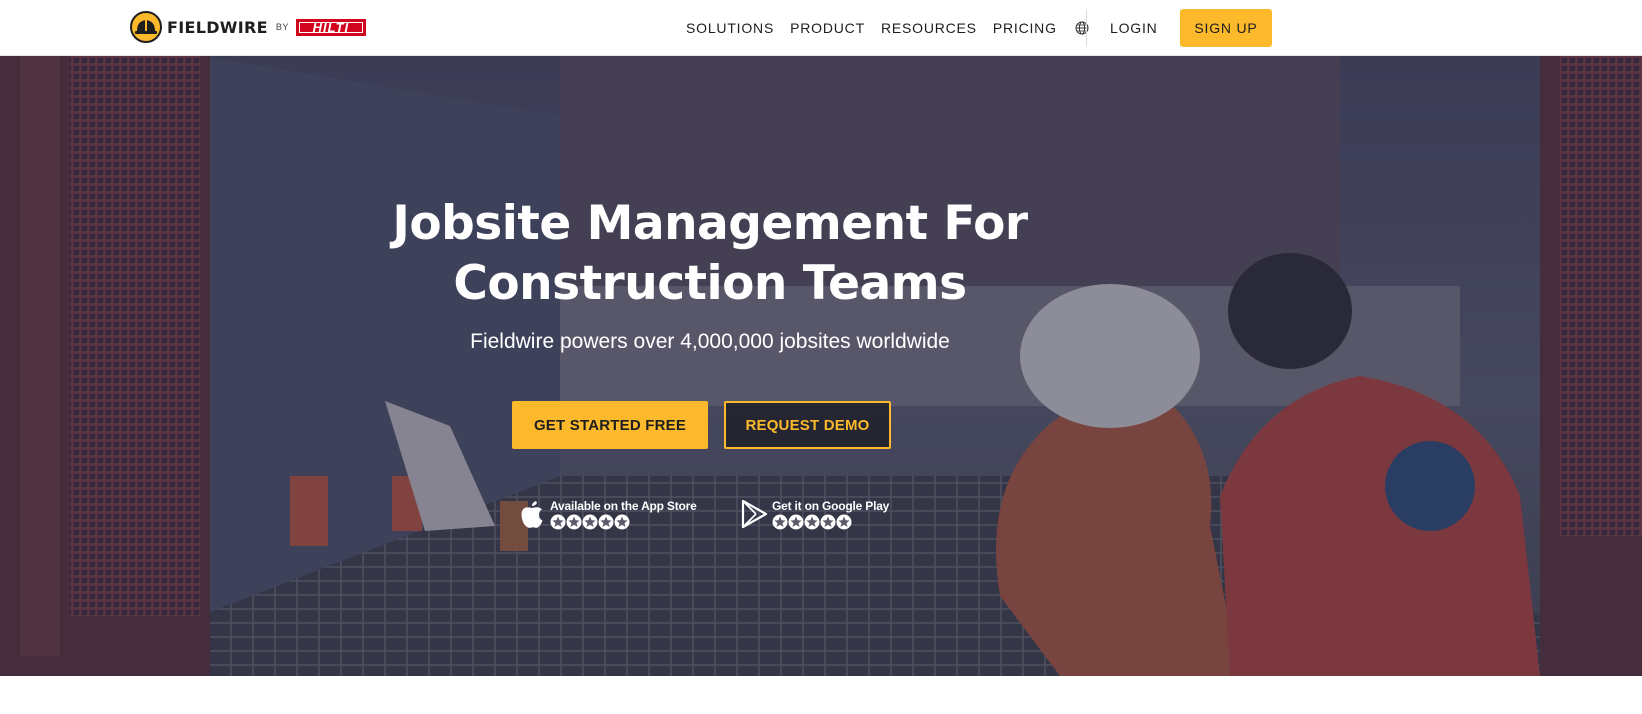  Describe the element at coordinates (827, 28) in the screenshot. I see `nav-item-product: PRODUCT` at that location.